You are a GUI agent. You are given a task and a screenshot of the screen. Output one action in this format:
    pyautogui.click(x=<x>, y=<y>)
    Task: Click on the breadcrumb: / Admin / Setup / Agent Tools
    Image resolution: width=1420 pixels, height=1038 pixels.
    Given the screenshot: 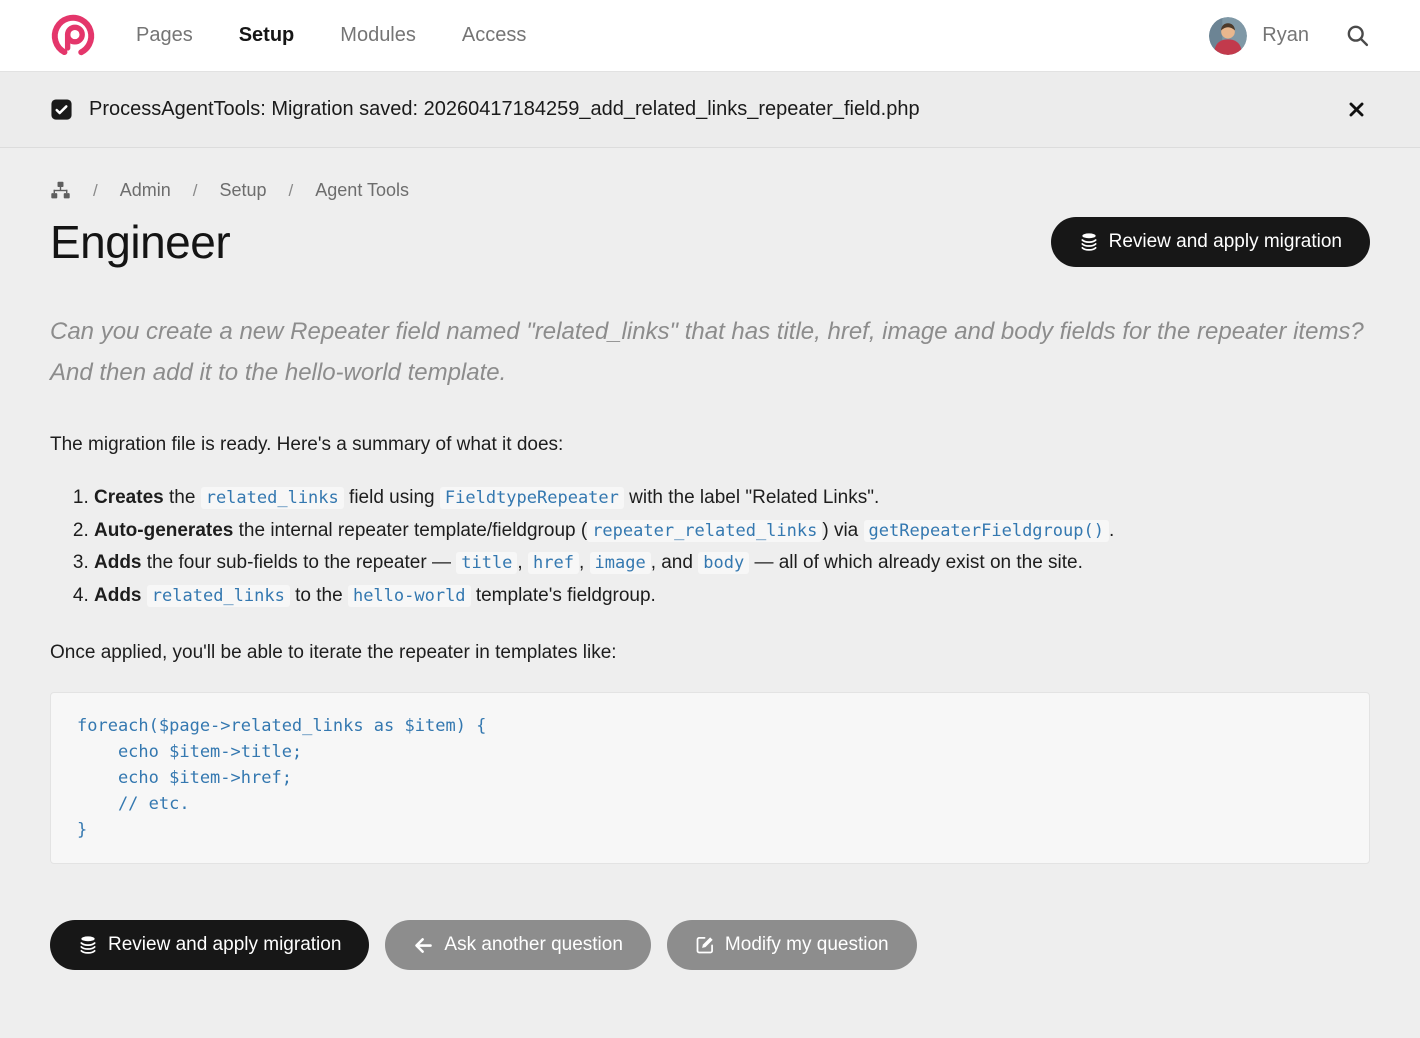 What is the action you would take?
    pyautogui.click(x=710, y=190)
    